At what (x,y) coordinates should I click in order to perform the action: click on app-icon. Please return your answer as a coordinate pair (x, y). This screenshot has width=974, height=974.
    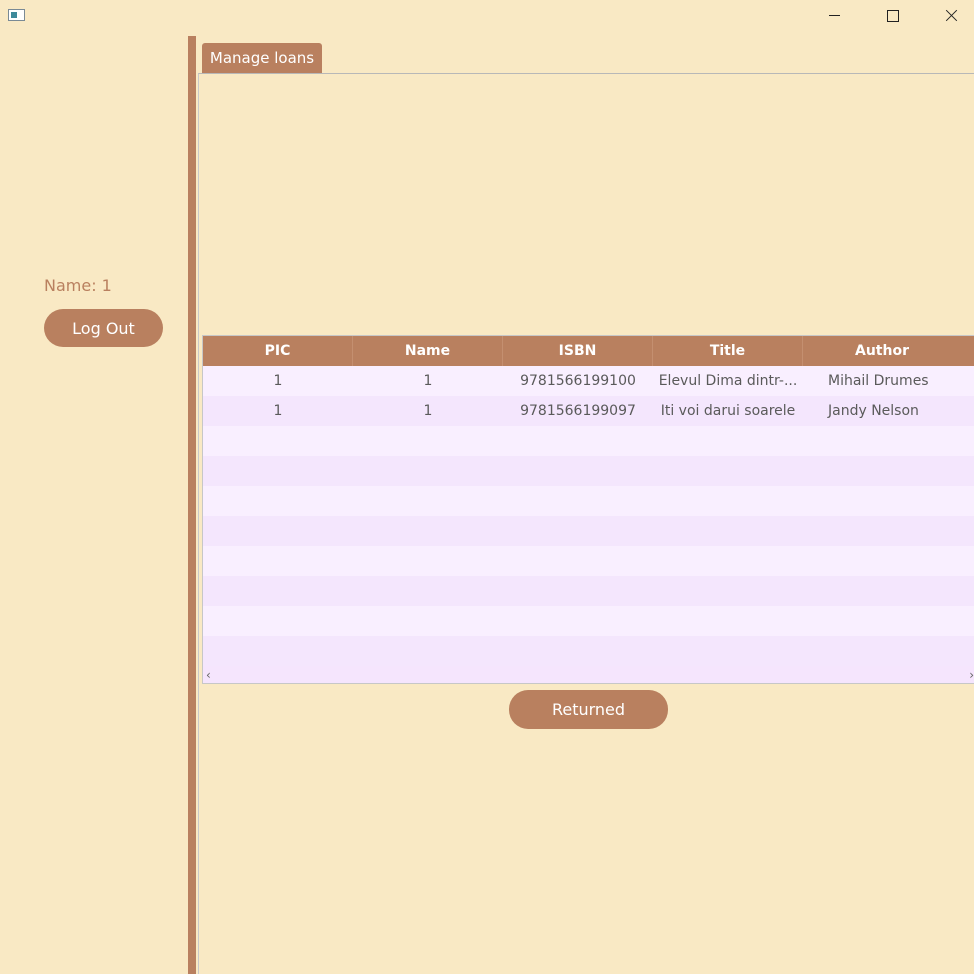
    Looking at the image, I should click on (16, 15).